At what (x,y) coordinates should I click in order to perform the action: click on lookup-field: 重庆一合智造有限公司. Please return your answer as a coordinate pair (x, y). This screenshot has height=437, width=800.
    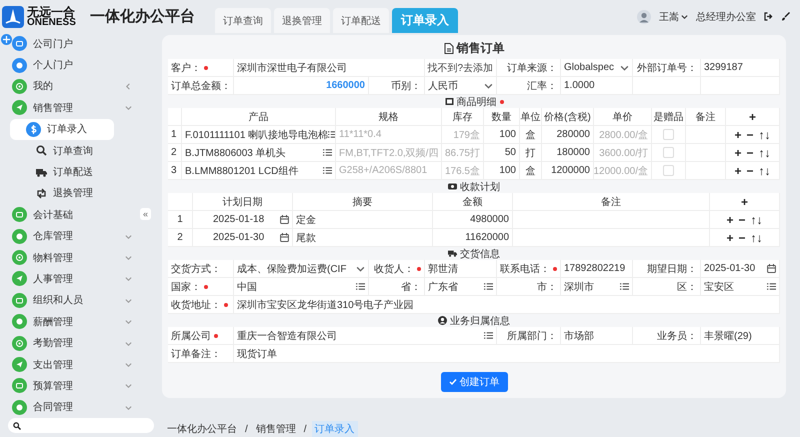
    Looking at the image, I should click on (365, 336).